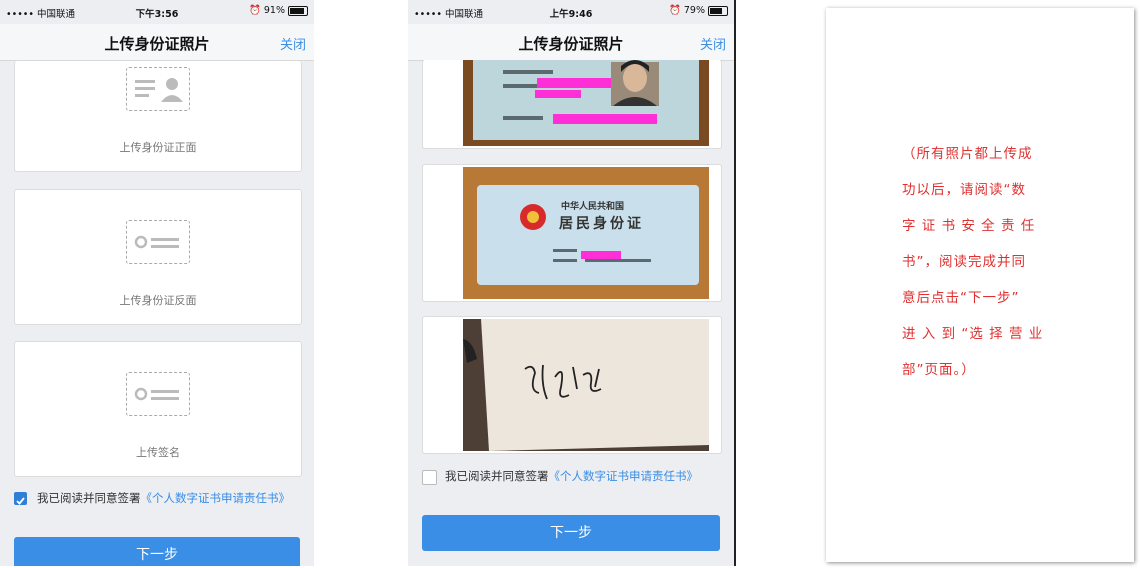  Describe the element at coordinates (158, 452) in the screenshot. I see `card-label: 上传签名` at that location.